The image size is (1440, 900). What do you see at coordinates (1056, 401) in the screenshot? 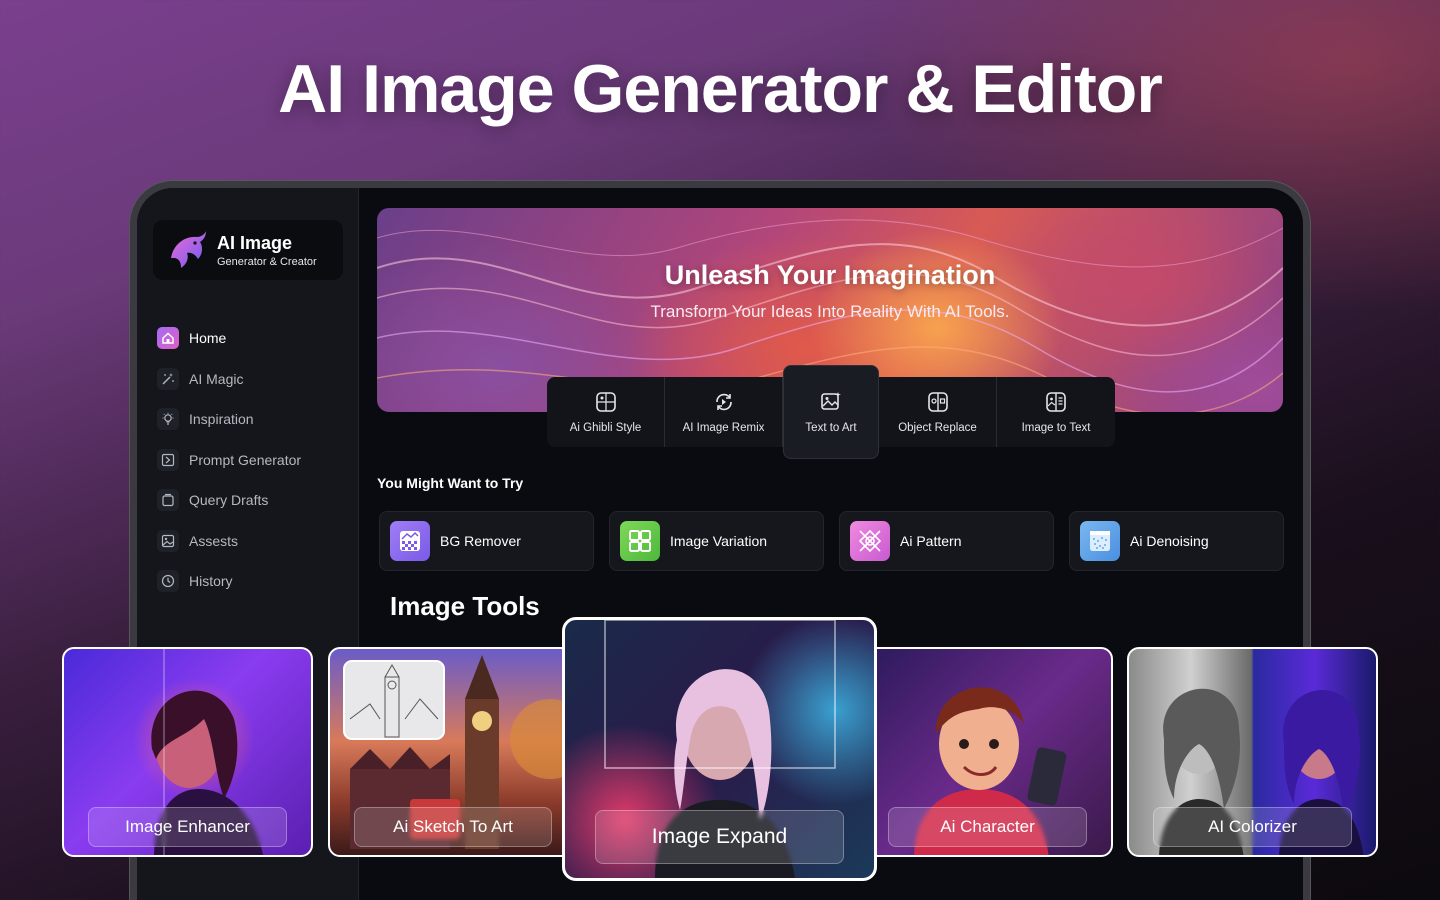
I see `image-text-icon` at bounding box center [1056, 401].